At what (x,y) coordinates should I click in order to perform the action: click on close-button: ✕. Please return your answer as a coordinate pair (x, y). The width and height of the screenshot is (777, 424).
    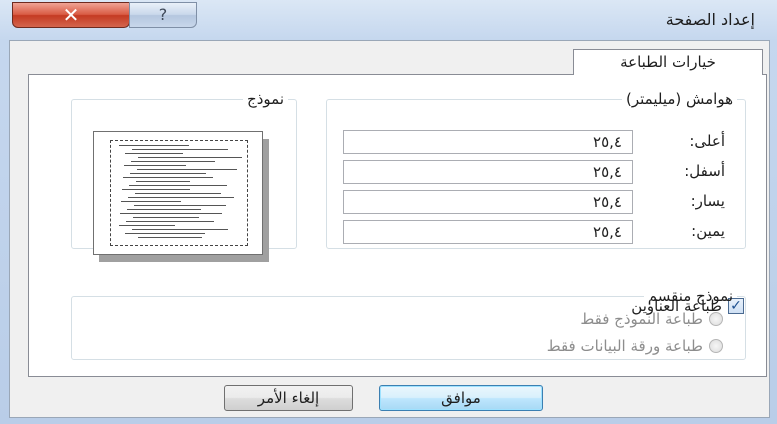
    Looking at the image, I should click on (71, 15).